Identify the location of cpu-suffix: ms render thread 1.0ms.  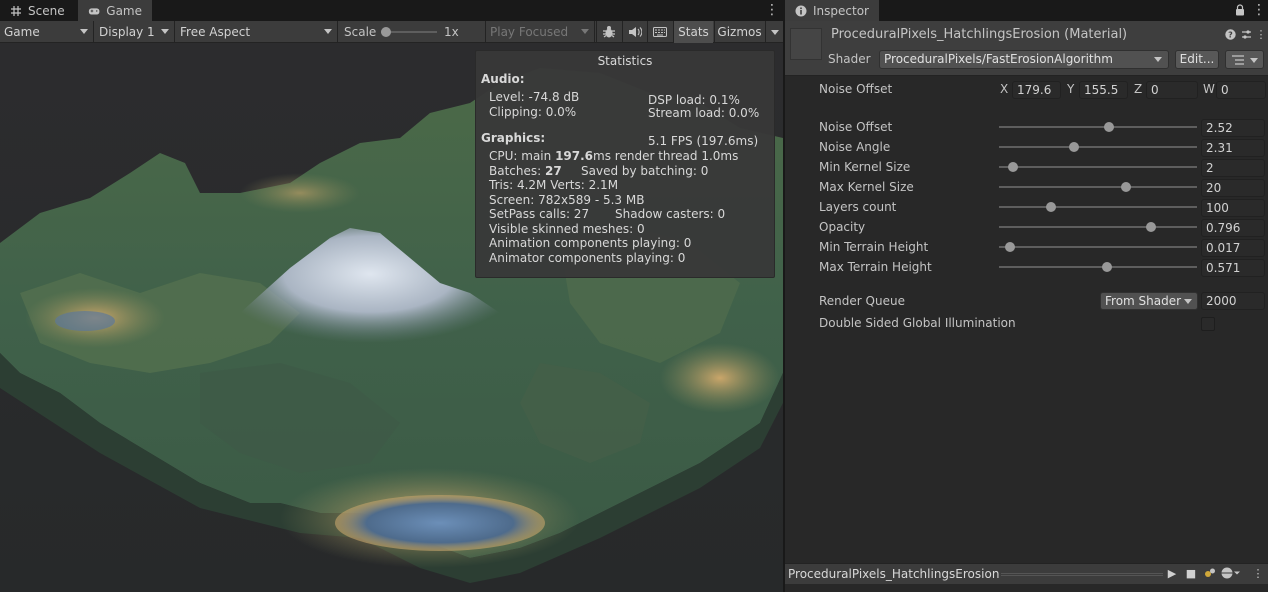
(666, 156).